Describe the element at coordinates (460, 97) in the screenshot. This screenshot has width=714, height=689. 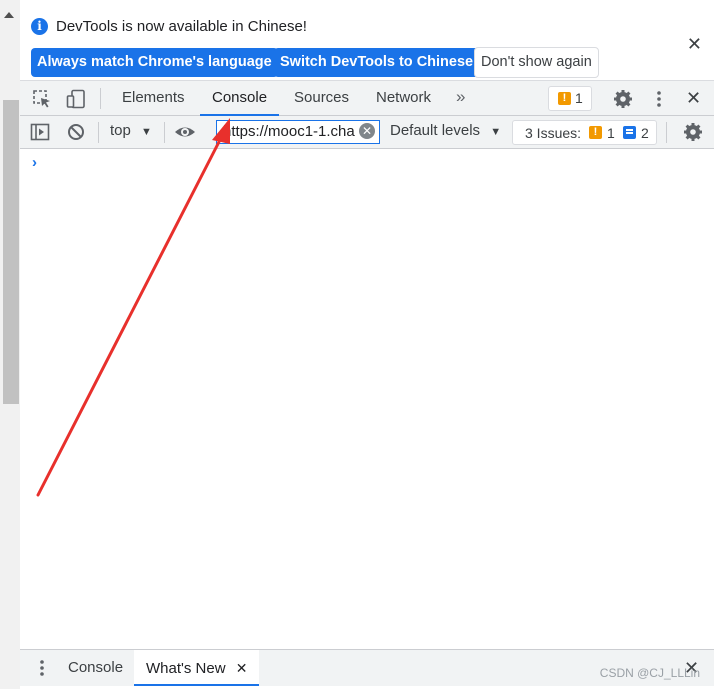
I see `more-tabs-chevron-icon: »` at that location.